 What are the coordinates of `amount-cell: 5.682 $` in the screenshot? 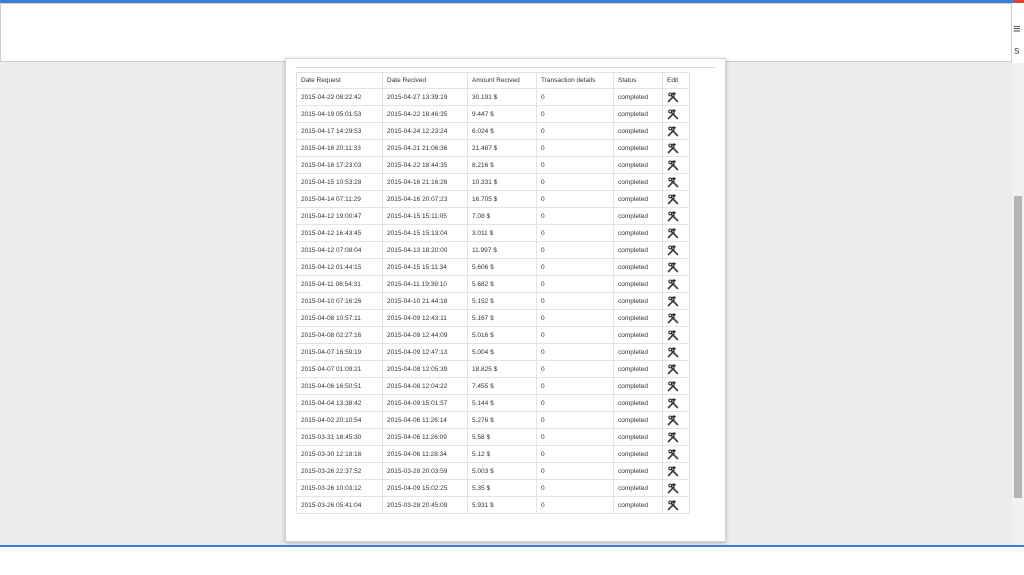 It's located at (502, 284).